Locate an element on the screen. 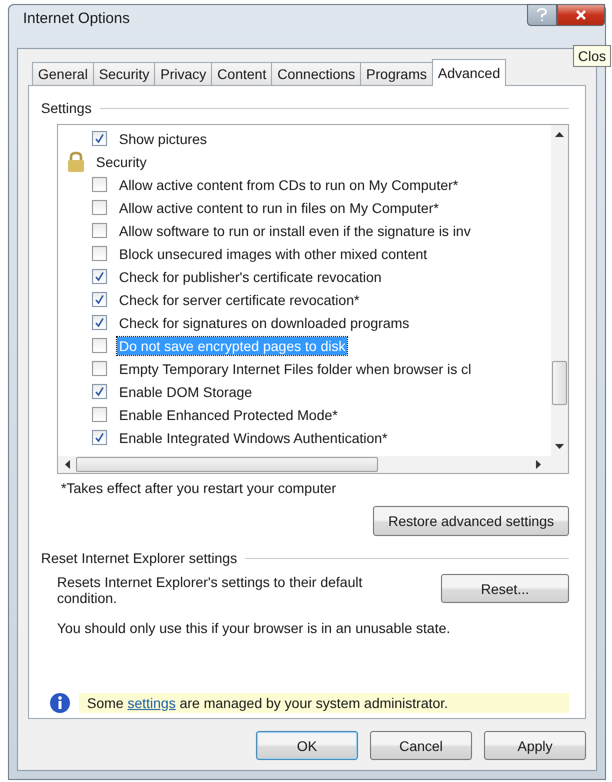 Image resolution: width=612 pixels, height=782 pixels. setting-label: Block unsecured images with other mixed content is located at coordinates (273, 253).